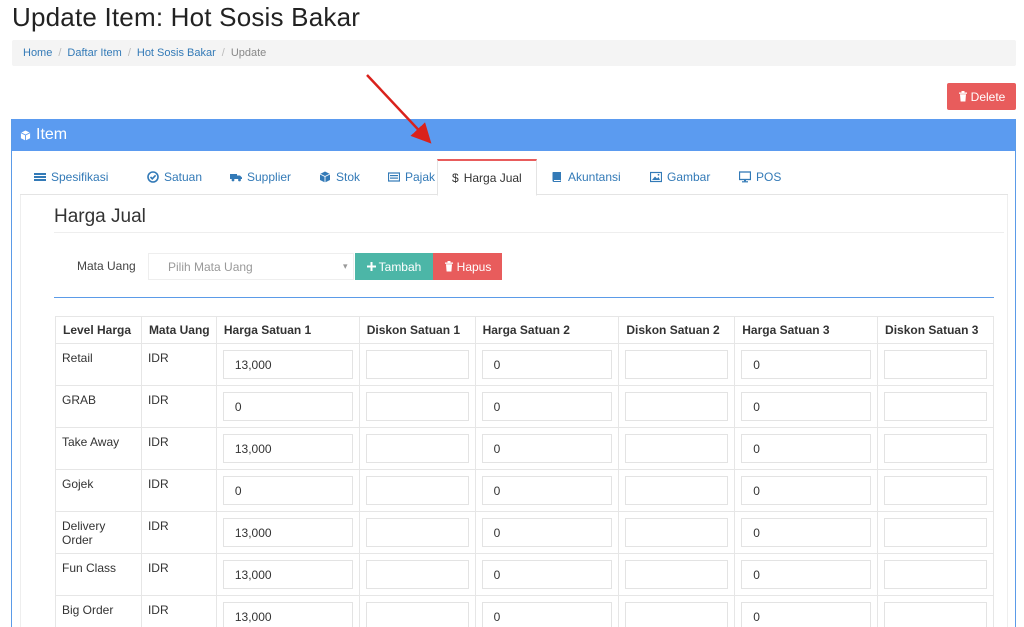  I want to click on tab-pos: POS, so click(760, 177).